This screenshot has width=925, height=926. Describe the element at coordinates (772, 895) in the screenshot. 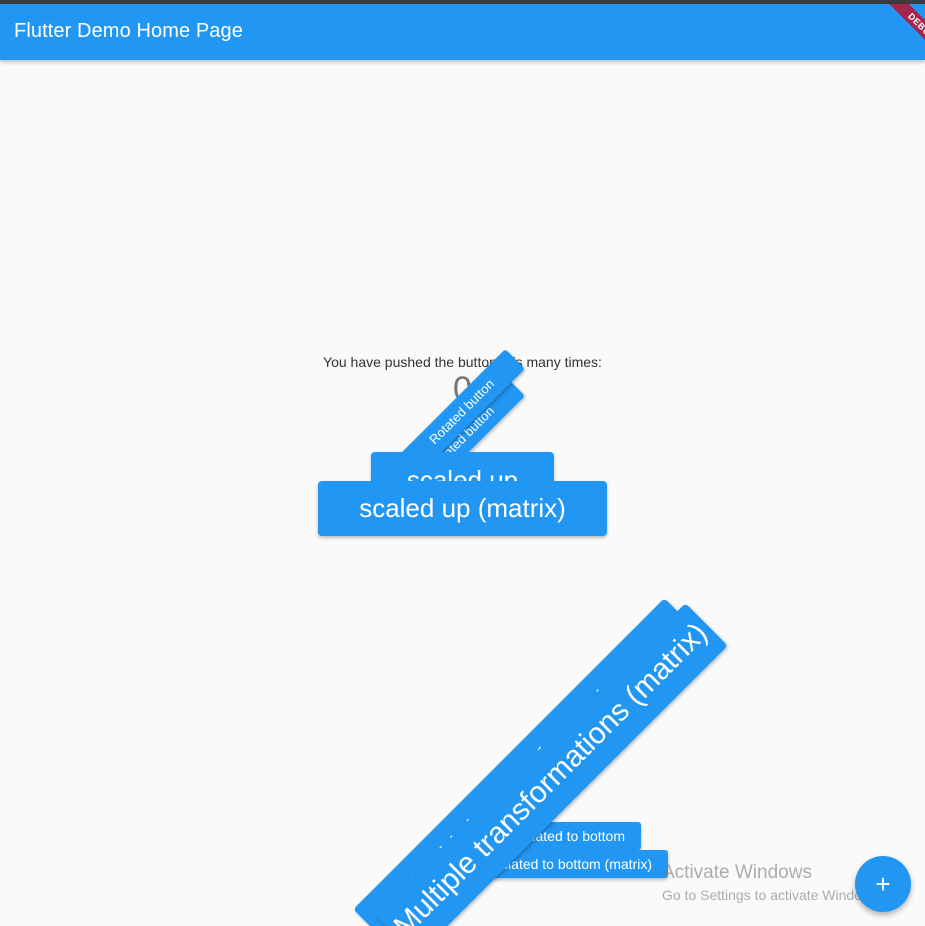

I see `activate-windows-subtitle: Go to Settings to activate Windows.` at that location.